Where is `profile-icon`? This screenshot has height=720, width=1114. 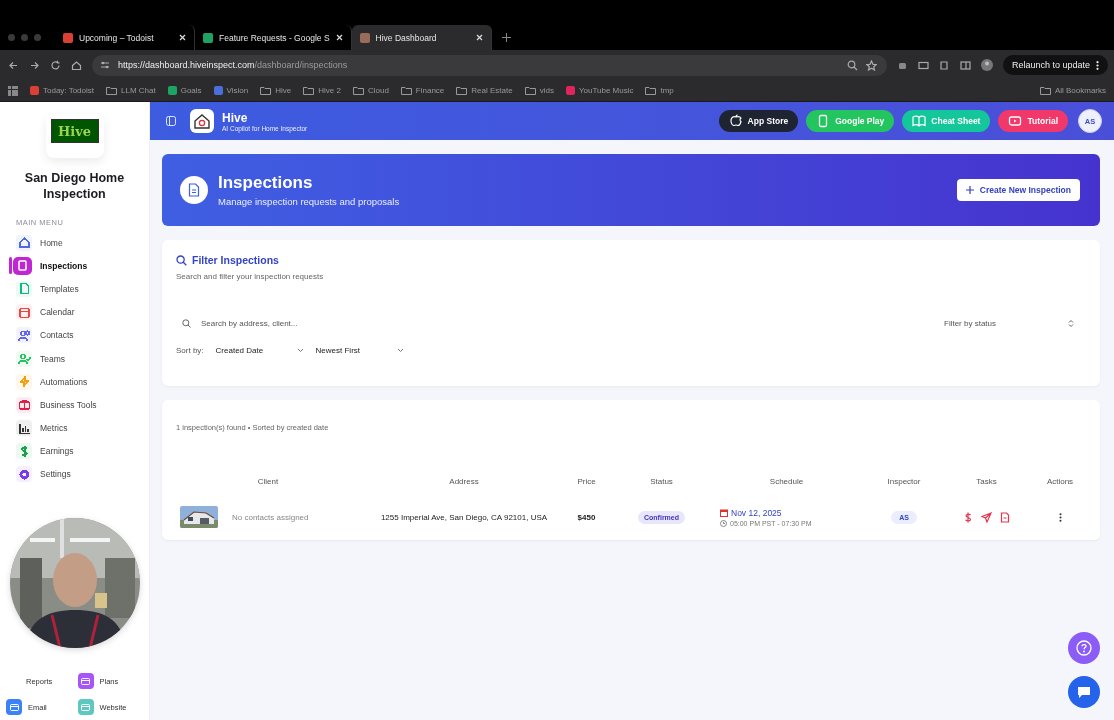
profile-icon is located at coordinates (986, 65).